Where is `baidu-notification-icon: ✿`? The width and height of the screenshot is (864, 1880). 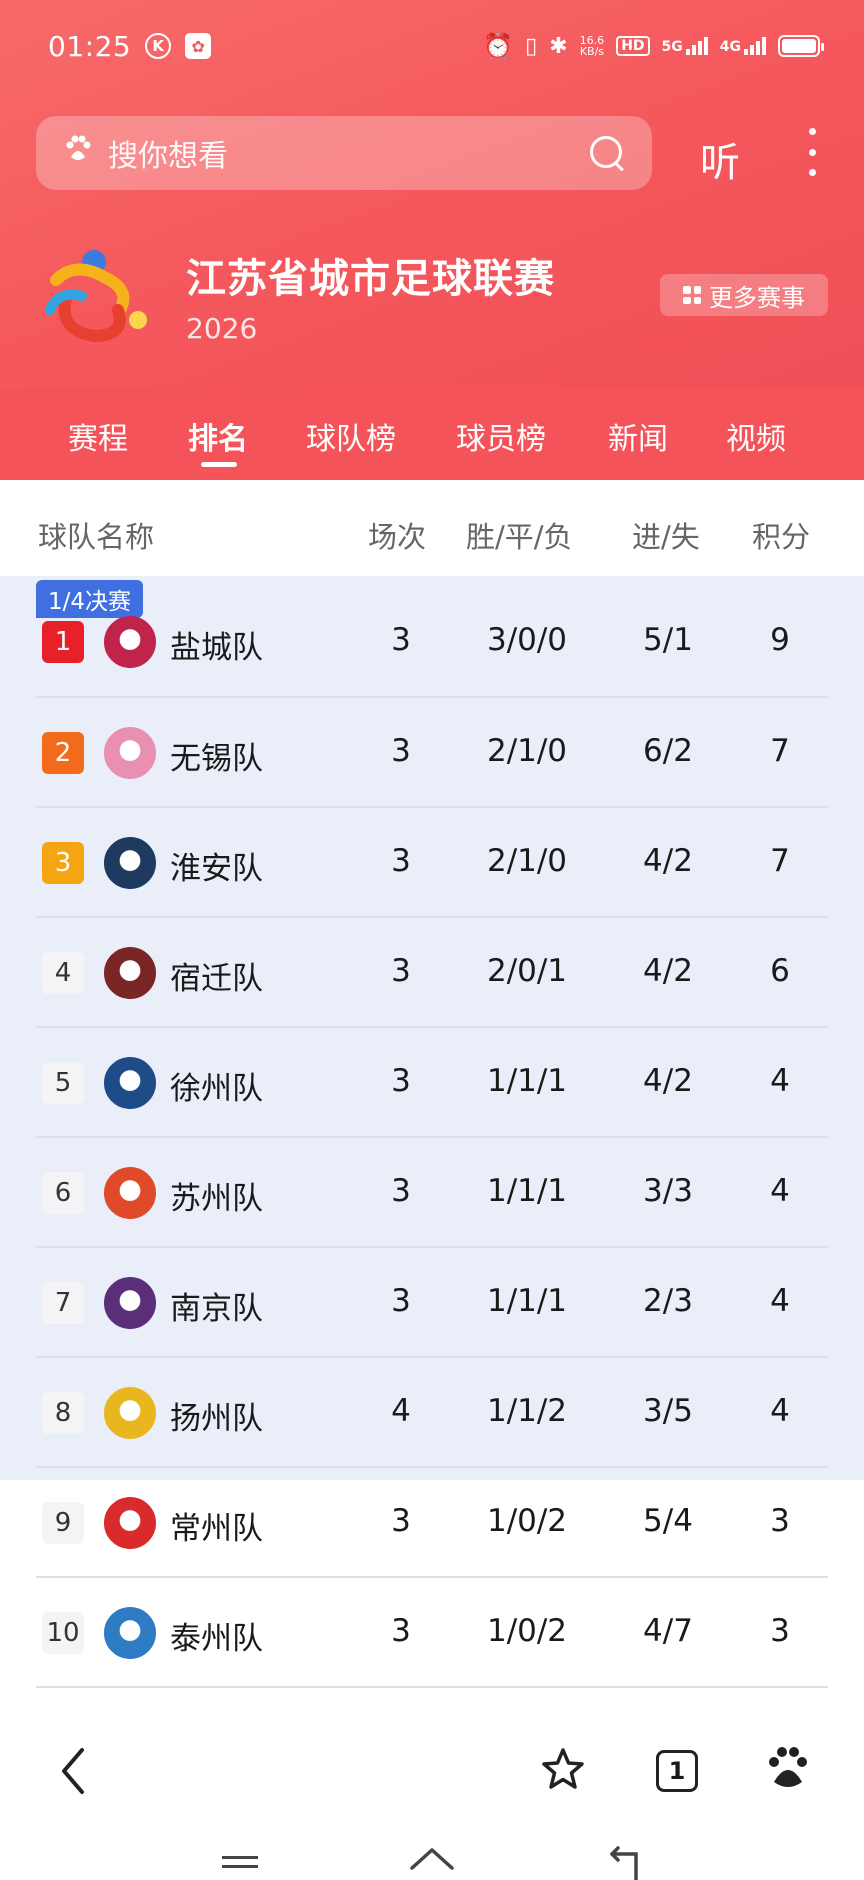 baidu-notification-icon: ✿ is located at coordinates (198, 46).